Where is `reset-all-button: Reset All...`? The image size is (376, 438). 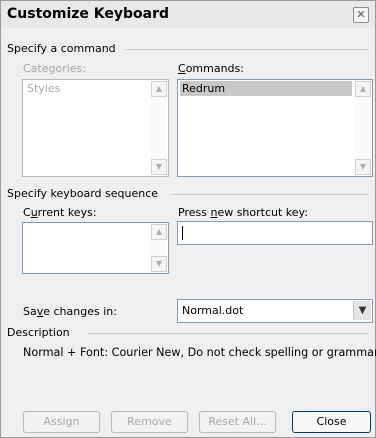
reset-all-button: Reset All... is located at coordinates (237, 422).